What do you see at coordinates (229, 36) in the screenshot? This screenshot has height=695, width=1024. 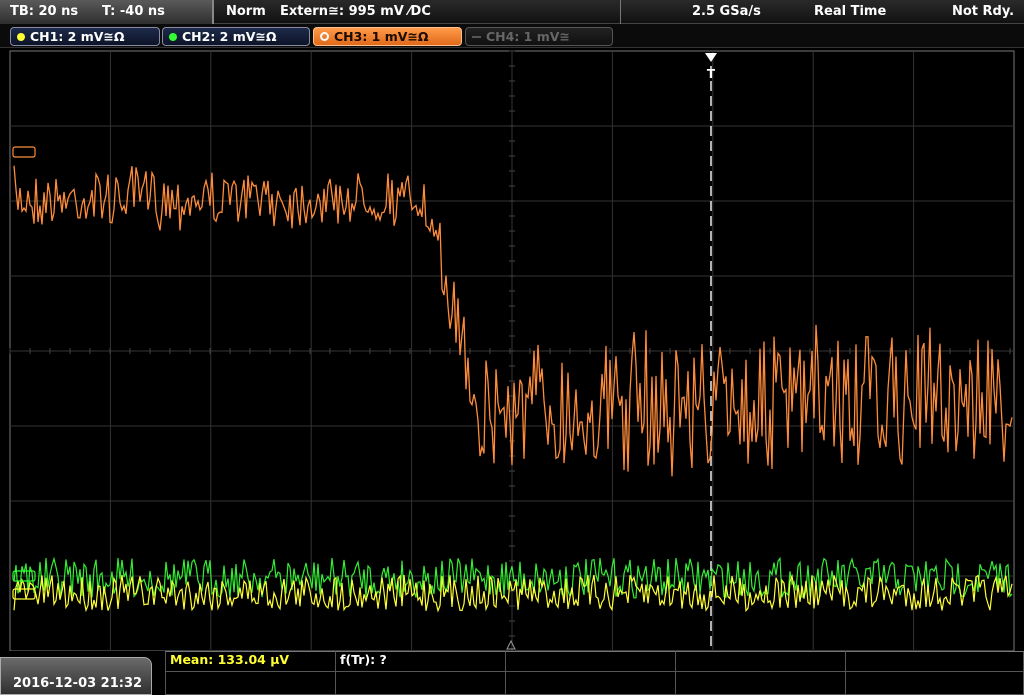 I see `channel-2-label: CH2: 2 mV≅Ω` at bounding box center [229, 36].